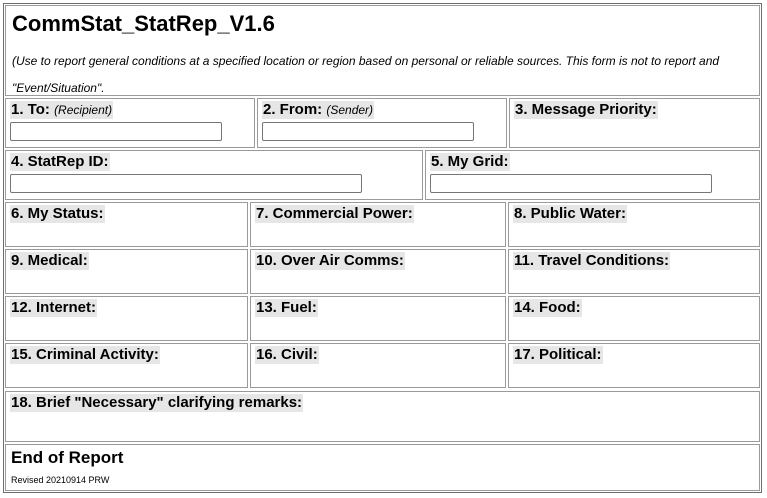  I want to click on to-cell: 1. To: (Recipient), so click(130, 123).